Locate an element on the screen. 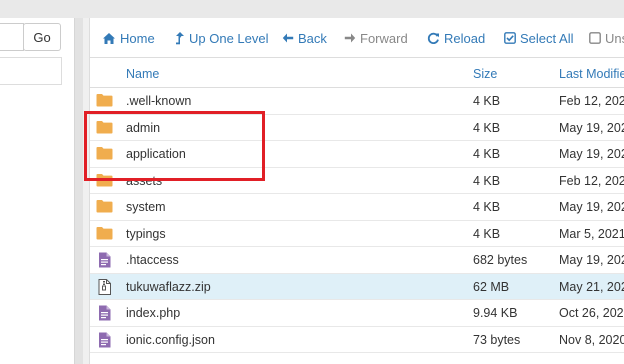  back-button: Back is located at coordinates (304, 38).